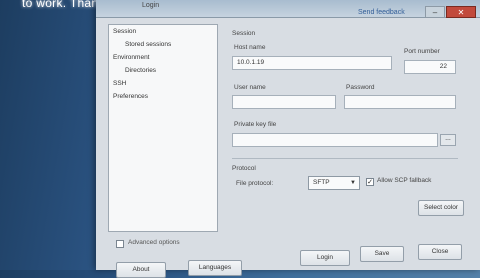 Image resolution: width=480 pixels, height=278 pixels. I want to click on save-button: Save, so click(382, 254).